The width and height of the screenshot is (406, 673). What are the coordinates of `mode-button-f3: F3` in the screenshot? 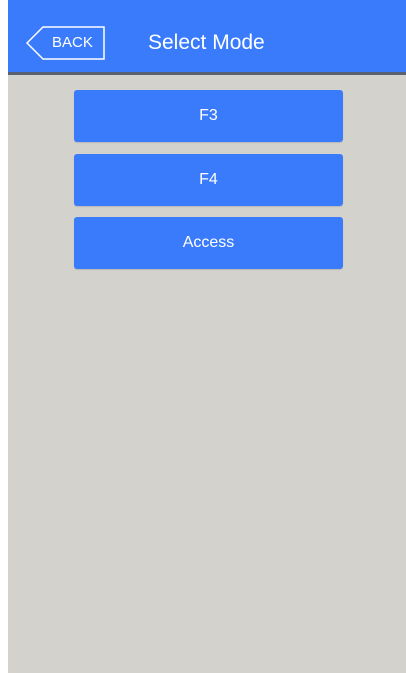 It's located at (208, 116).